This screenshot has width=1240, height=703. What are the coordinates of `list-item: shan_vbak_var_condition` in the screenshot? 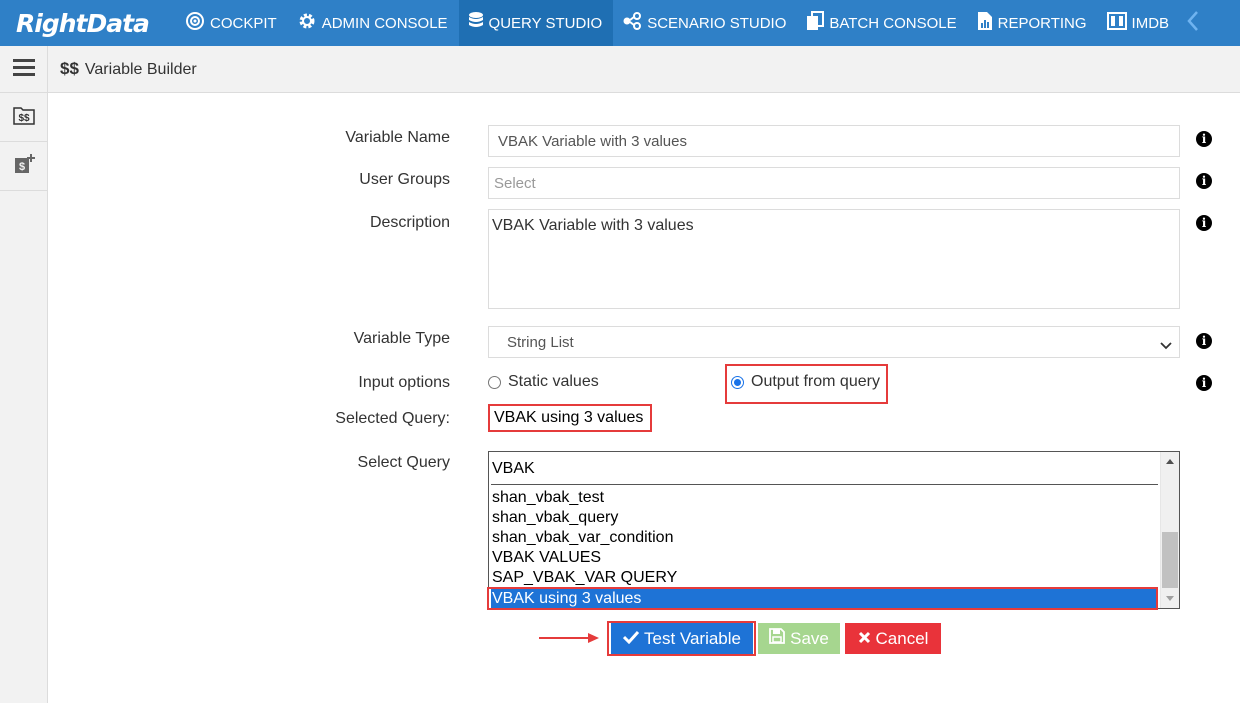 It's located at (824, 538).